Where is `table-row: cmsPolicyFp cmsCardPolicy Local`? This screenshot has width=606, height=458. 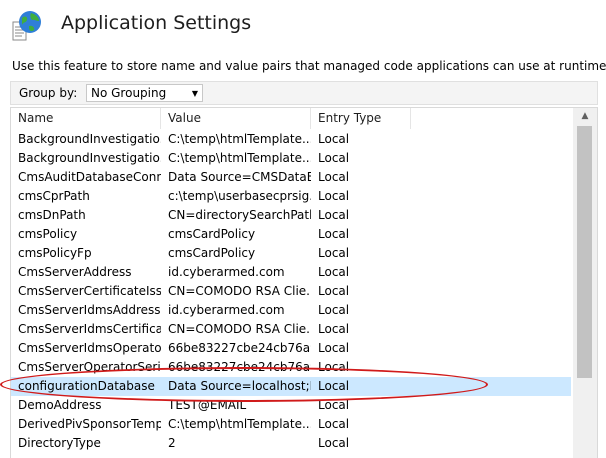
table-row: cmsPolicyFp cmsCardPolicy Local is located at coordinates (291, 253).